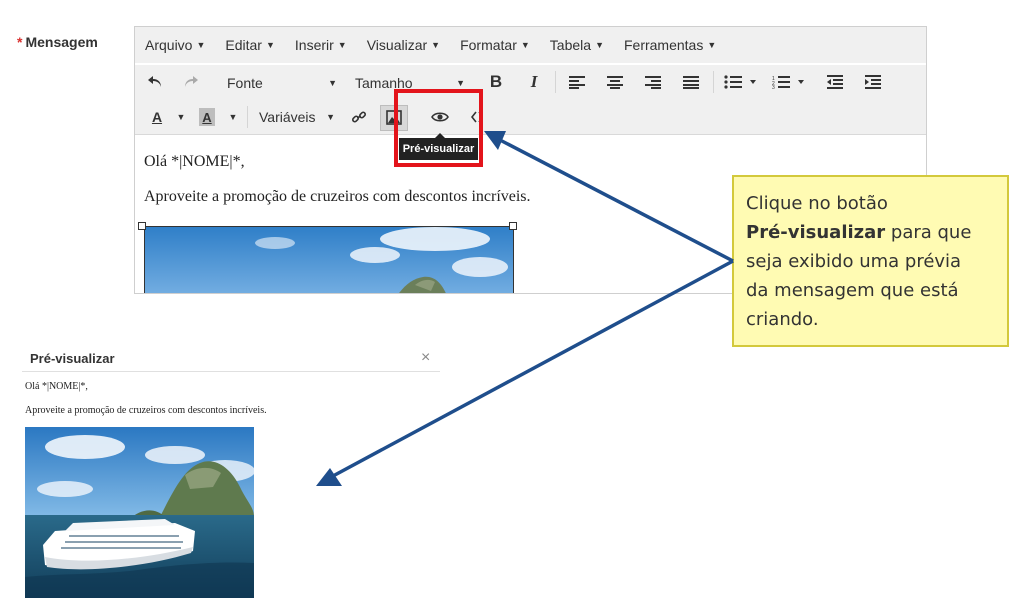 This screenshot has width=1024, height=607. Describe the element at coordinates (852, 290) in the screenshot. I see `callout-line-4: da mensagem que está` at that location.